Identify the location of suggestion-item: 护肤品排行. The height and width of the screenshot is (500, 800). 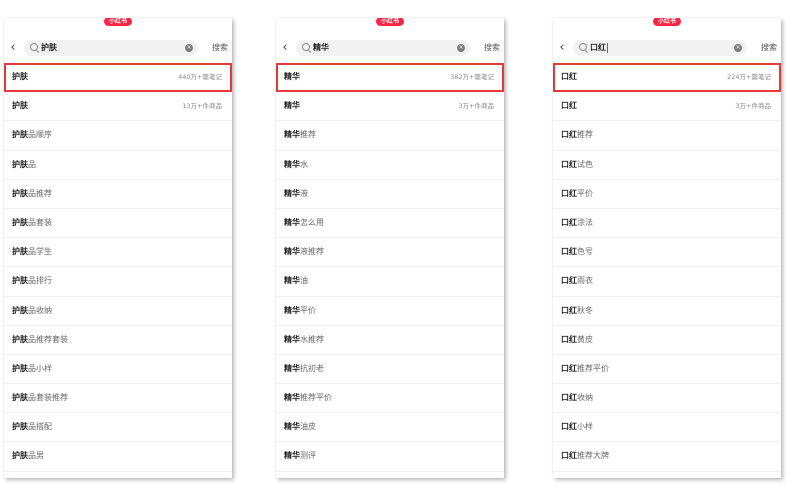
(118, 282).